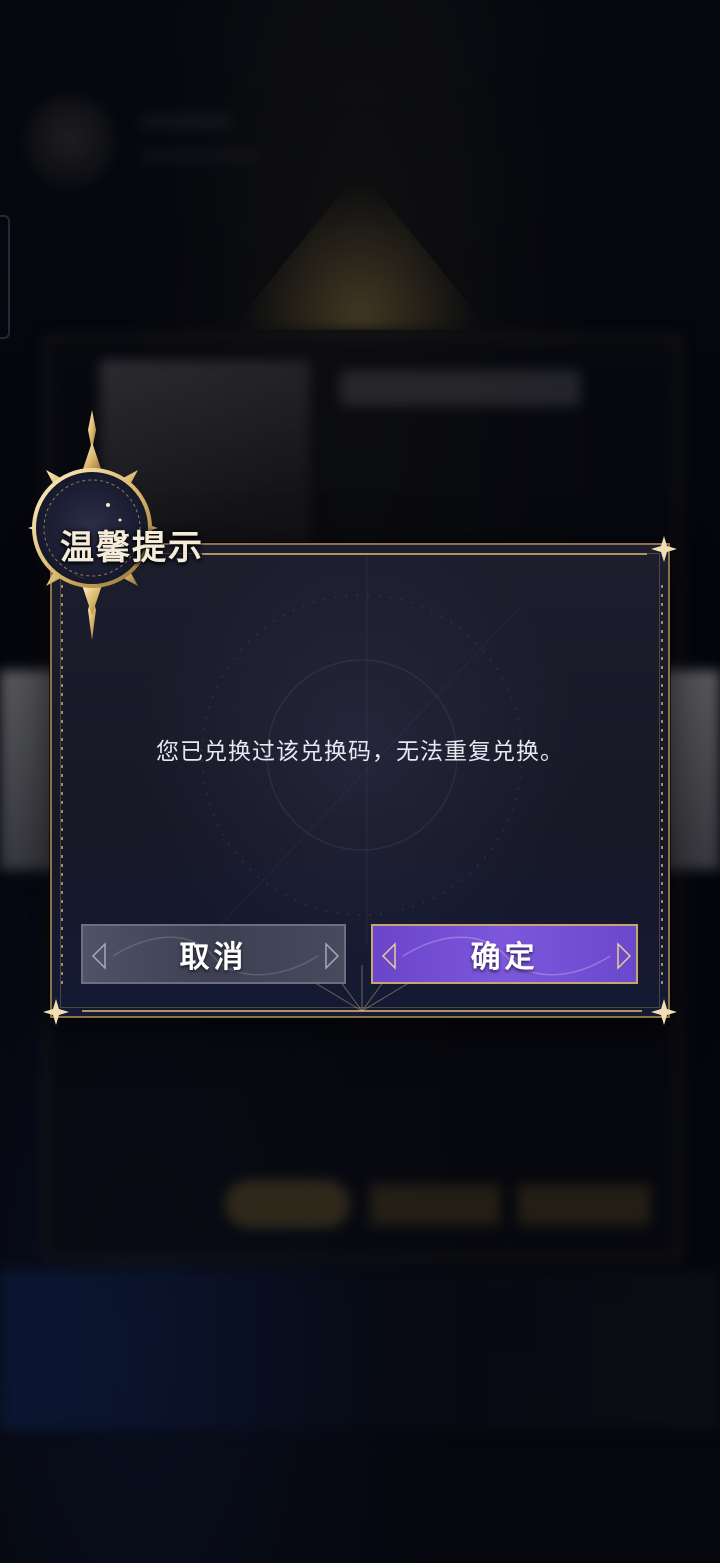  I want to click on dialog-message: 您已兑换过该兑换码，无法重复兑换。, so click(360, 752).